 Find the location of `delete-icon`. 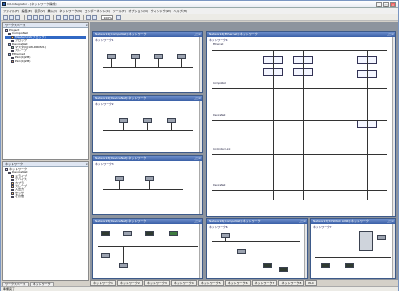

delete-icon is located at coordinates (48, 17).